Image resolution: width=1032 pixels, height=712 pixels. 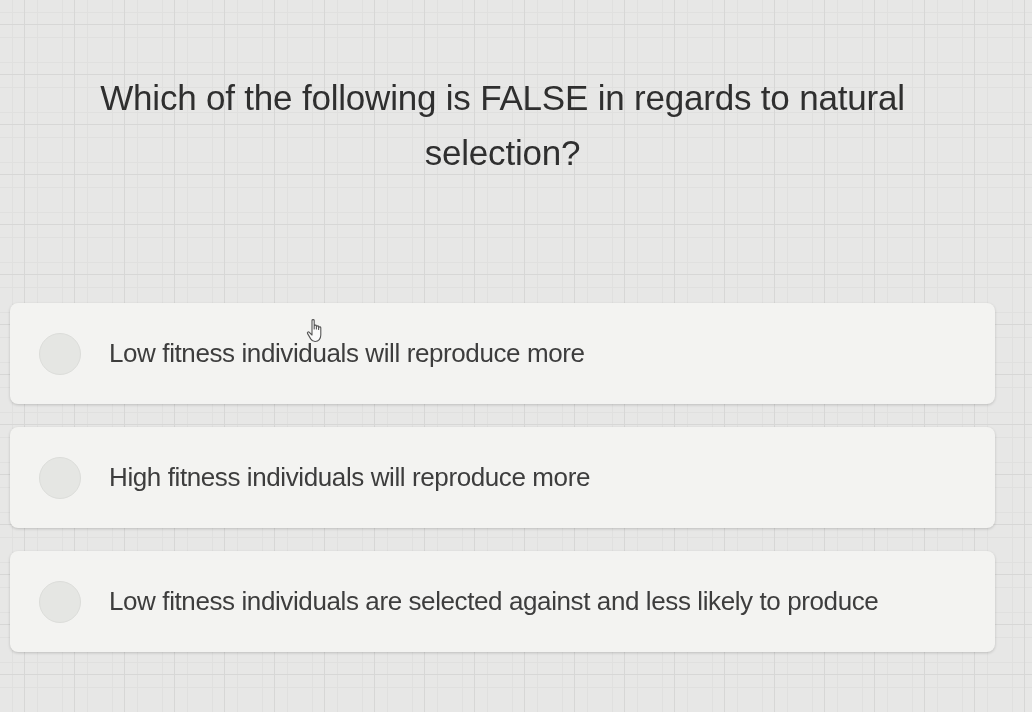 I want to click on option-text: Low fitness individuals are selected against and less likely to produce, so click(x=494, y=601).